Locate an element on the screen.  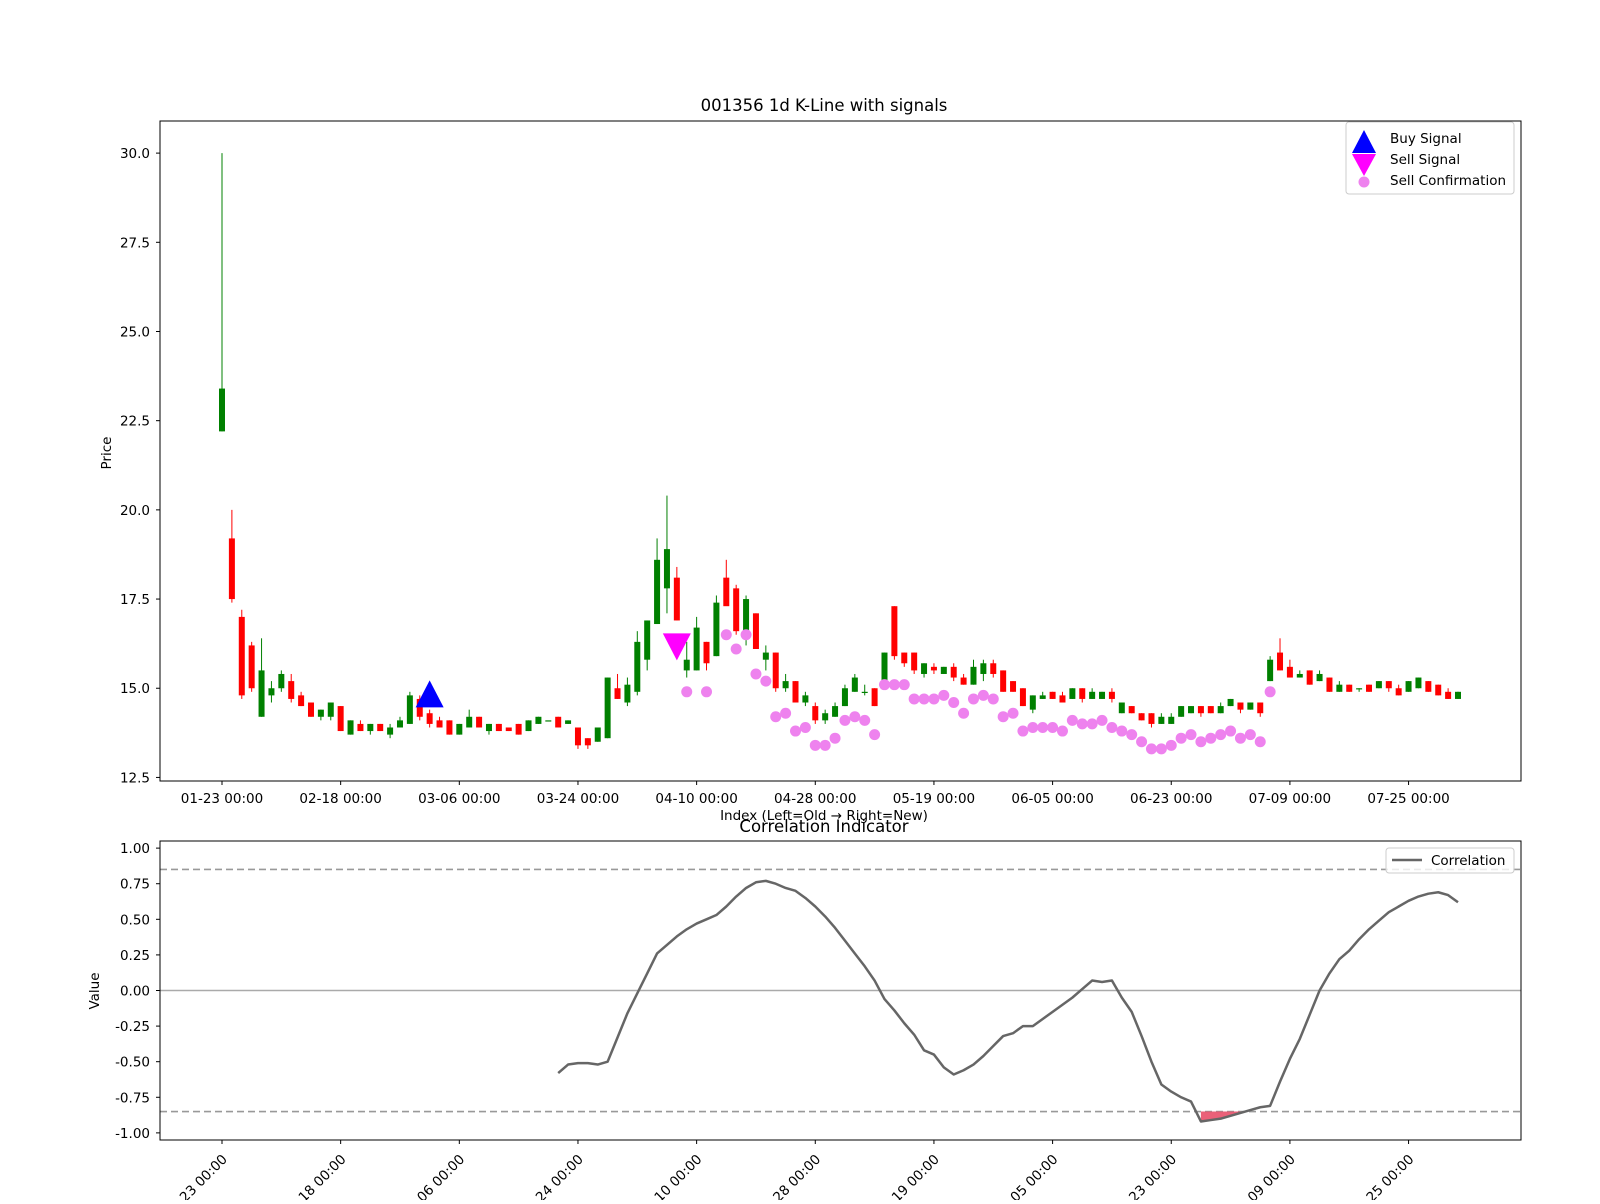
correlation-y-tick-label: -0.75 is located at coordinates (132, 1098).